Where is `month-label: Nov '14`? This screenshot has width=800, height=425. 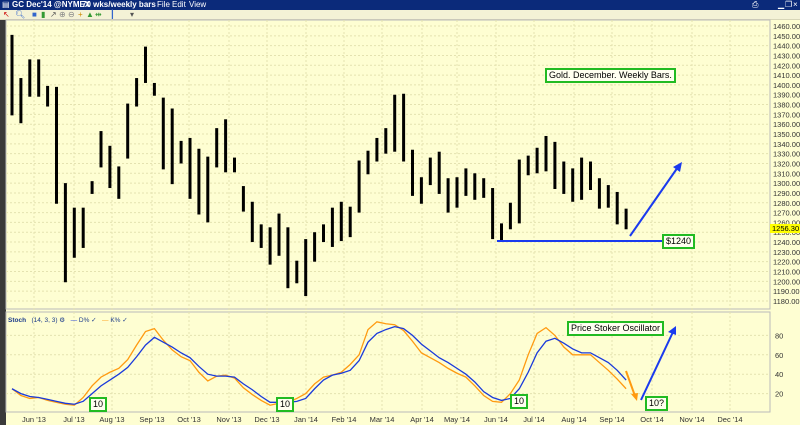 month-label: Nov '14 is located at coordinates (691, 419).